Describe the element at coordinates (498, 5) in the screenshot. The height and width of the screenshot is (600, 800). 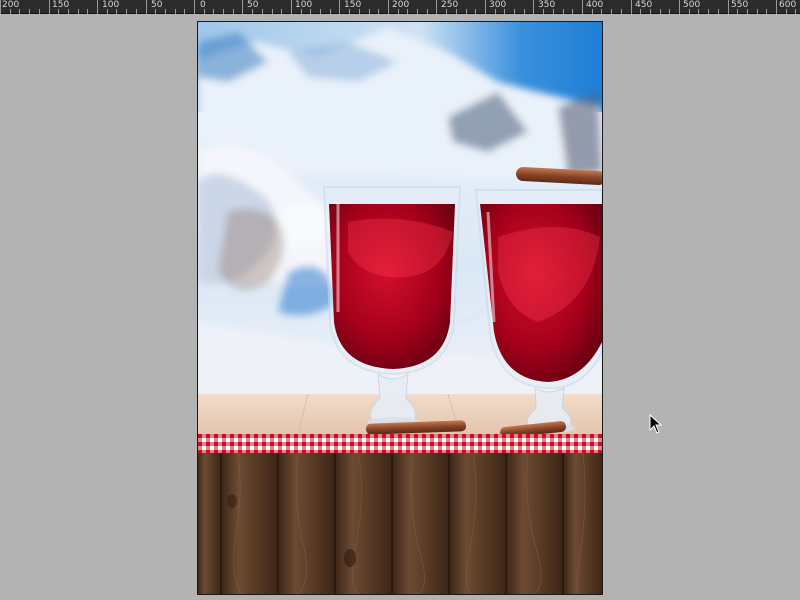
I see `ruler-label: 300` at that location.